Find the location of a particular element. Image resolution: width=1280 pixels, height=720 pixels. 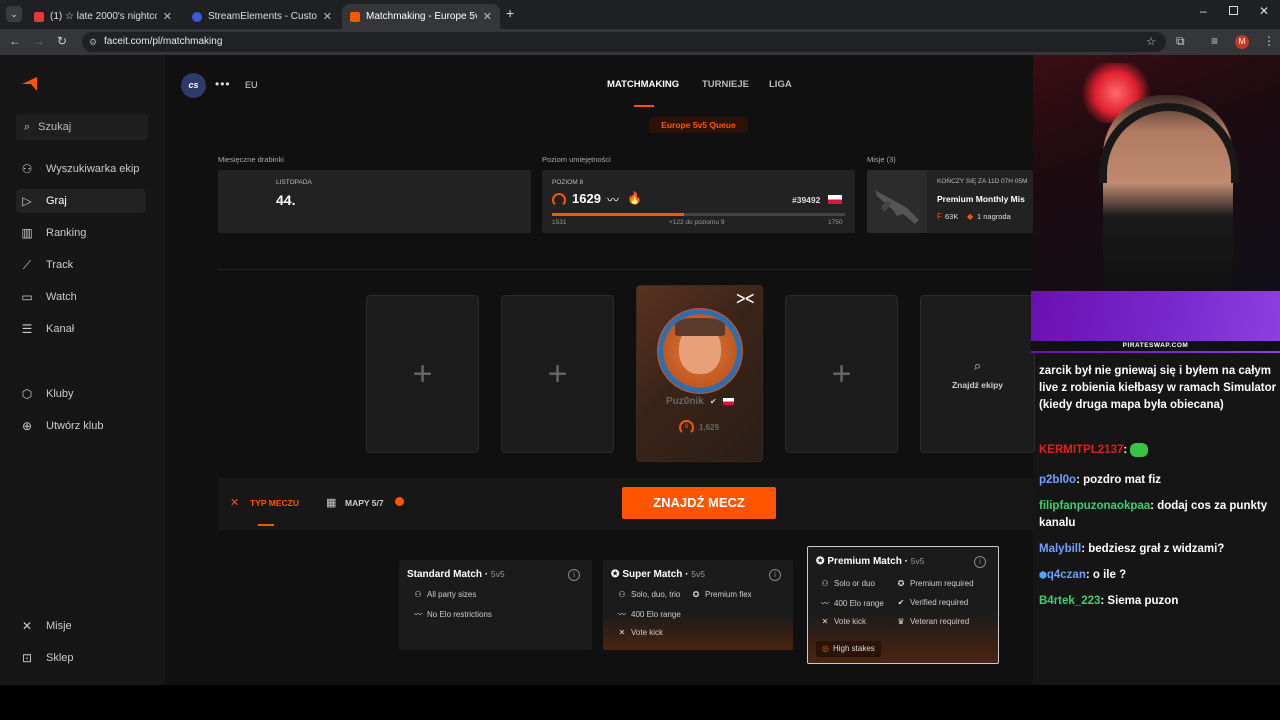

search-input: ⌕ Szukaj is located at coordinates (82, 127).